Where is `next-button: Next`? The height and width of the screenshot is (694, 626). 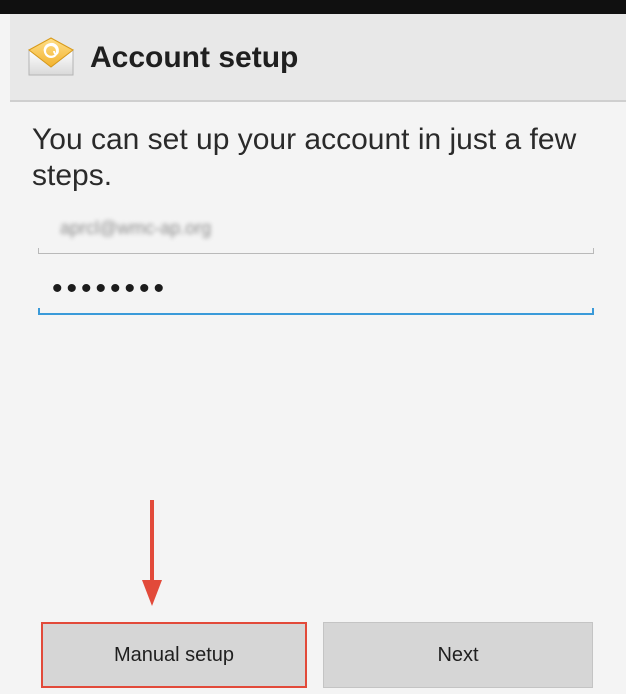 next-button: Next is located at coordinates (458, 655).